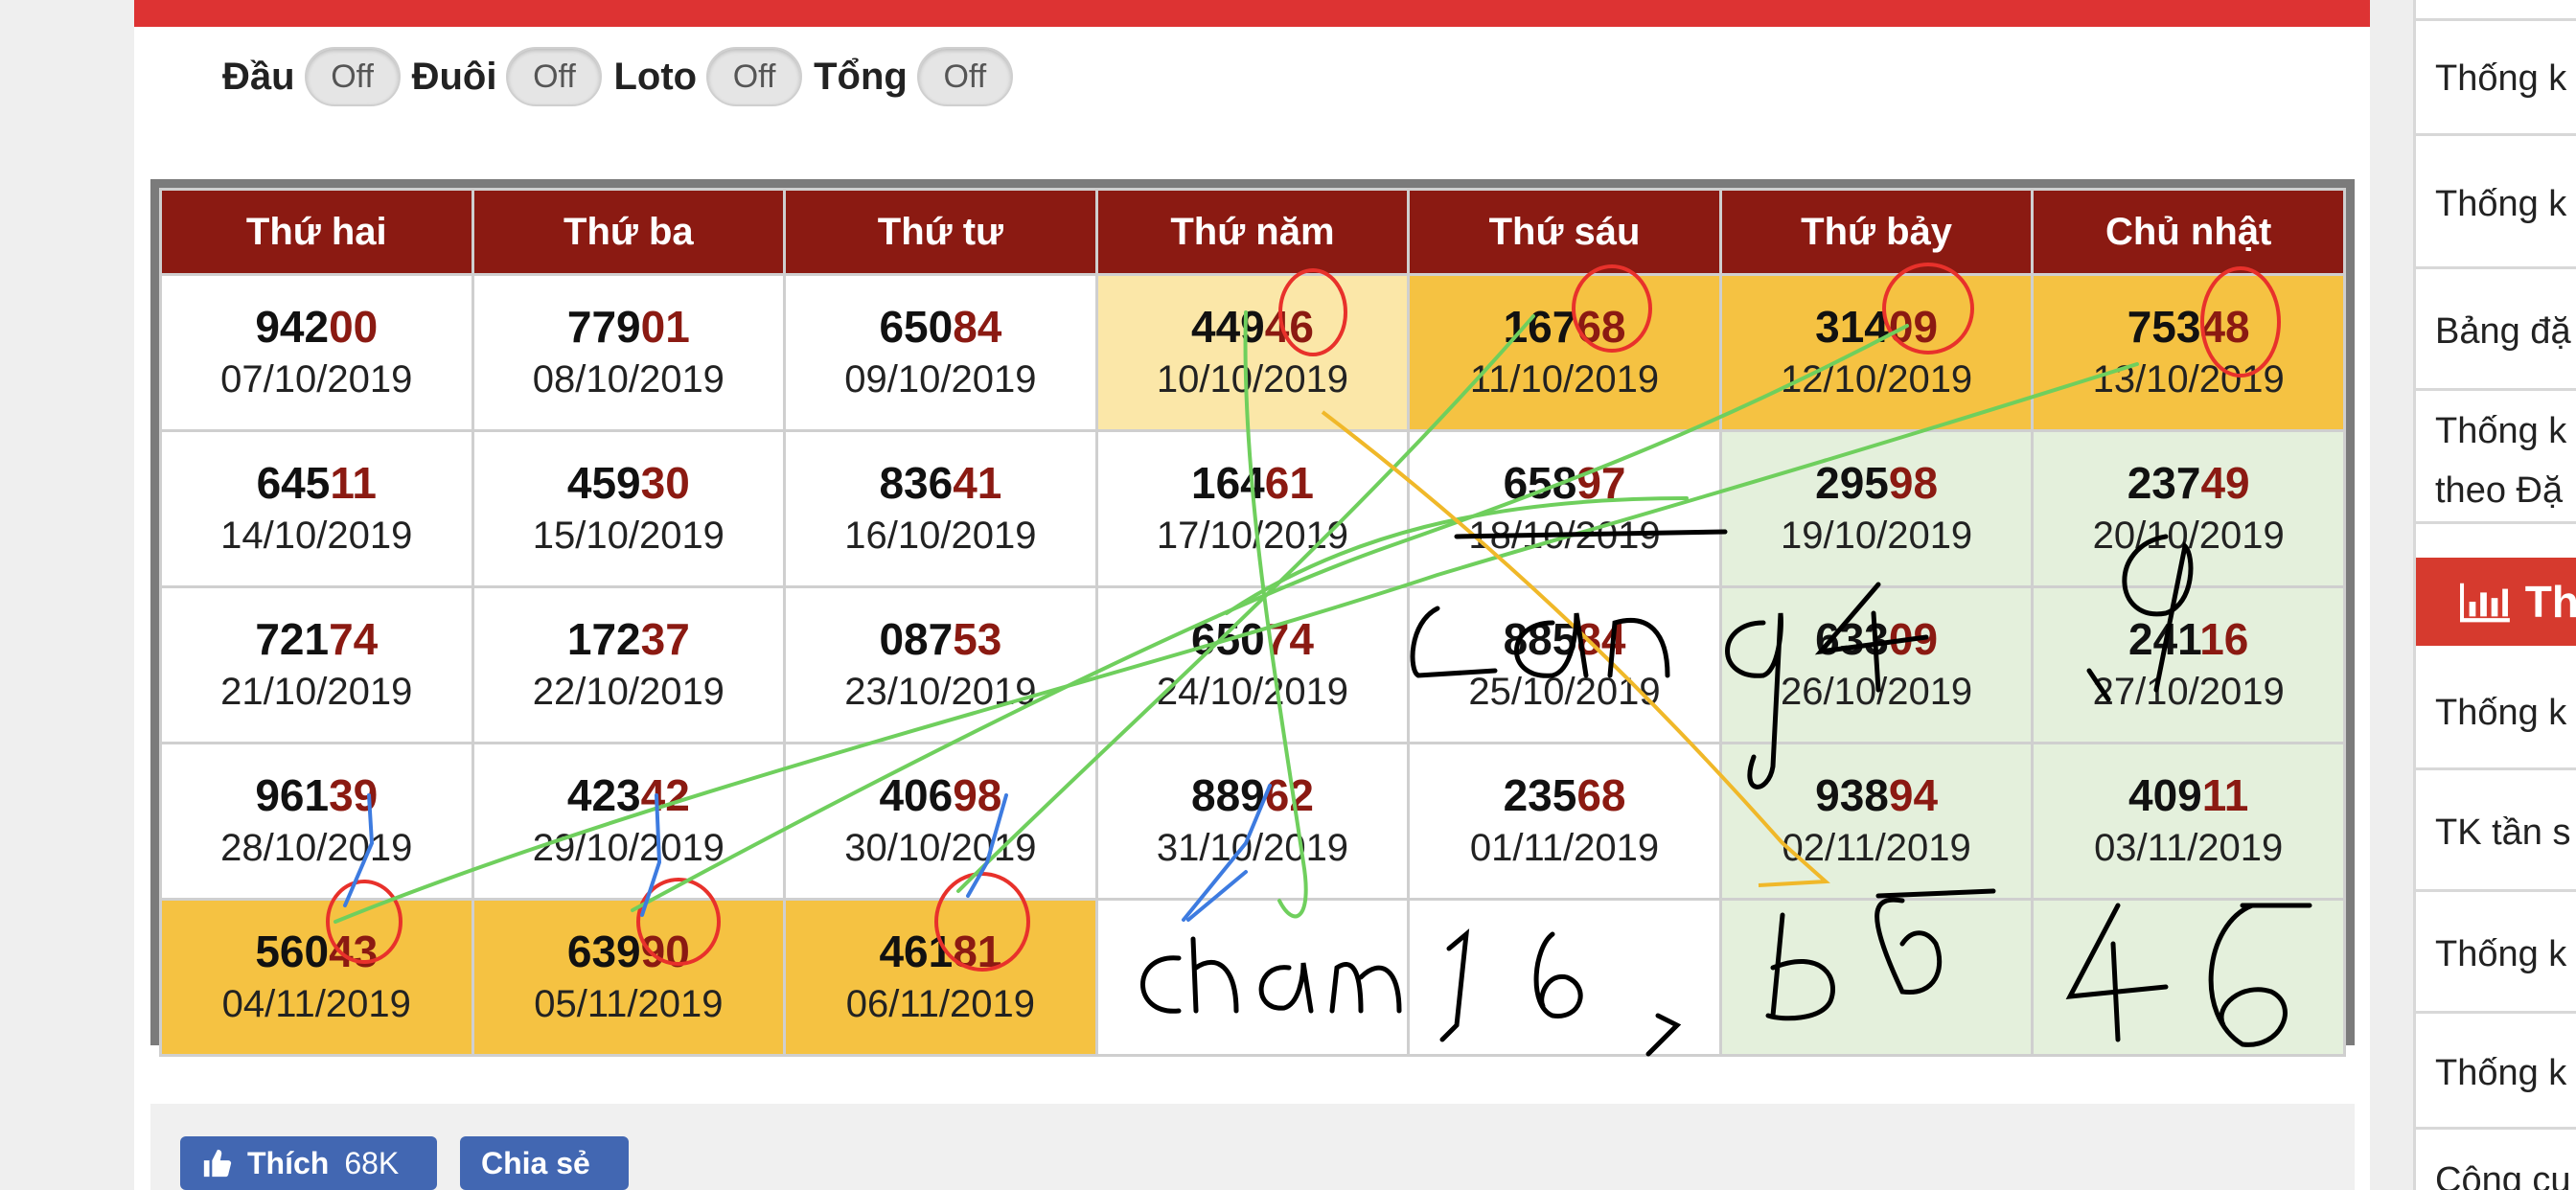 Image resolution: width=2576 pixels, height=1190 pixels. Describe the element at coordinates (1564, 536) in the screenshot. I see `result-date: 18/10/2019` at that location.